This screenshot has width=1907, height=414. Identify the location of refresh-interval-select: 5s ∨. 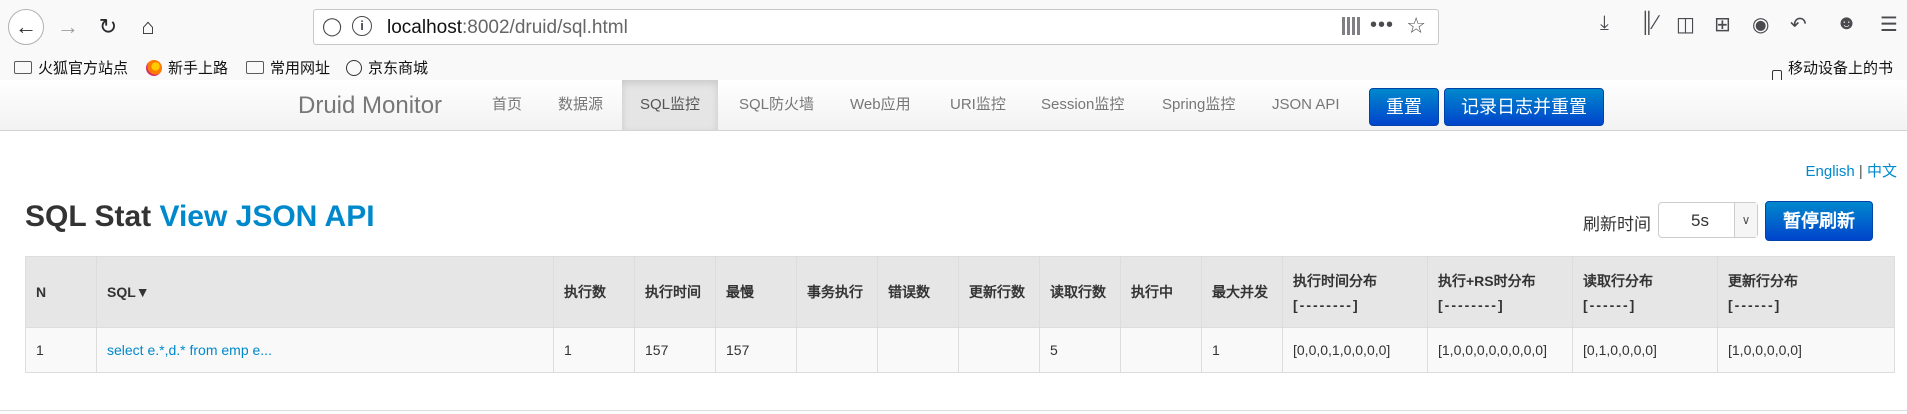
(1708, 220).